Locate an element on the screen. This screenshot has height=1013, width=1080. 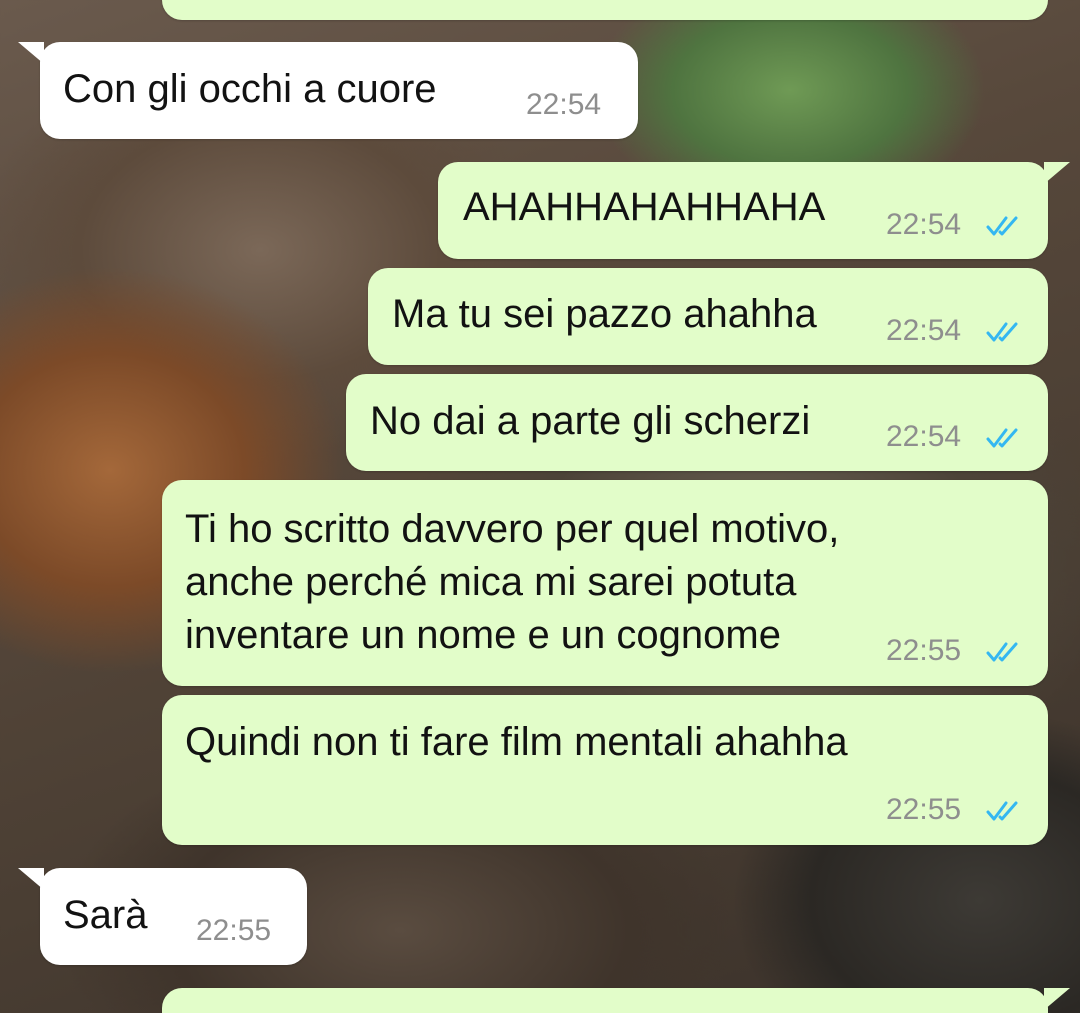
message-bubble-outgoing: No dai a parte gli scherzi 22:54 is located at coordinates (697, 422).